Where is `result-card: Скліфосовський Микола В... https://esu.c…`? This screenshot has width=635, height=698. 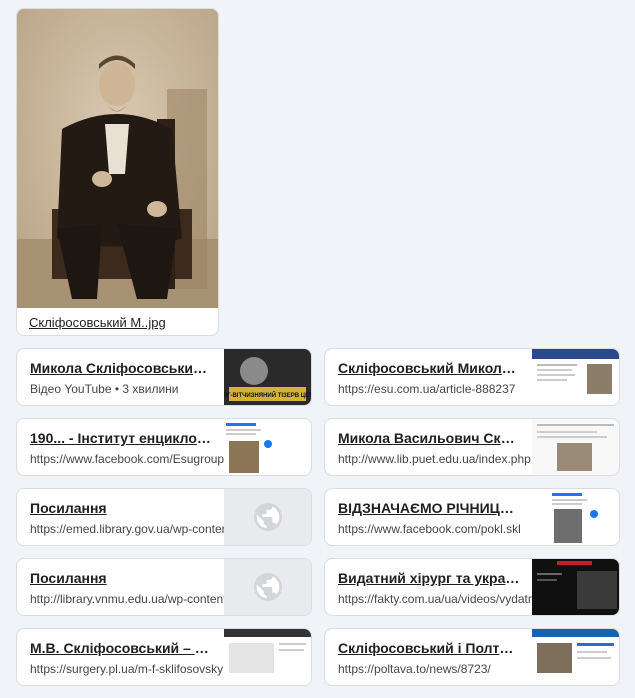 result-card: Скліфосовський Микола В... https://esu.c… is located at coordinates (472, 377).